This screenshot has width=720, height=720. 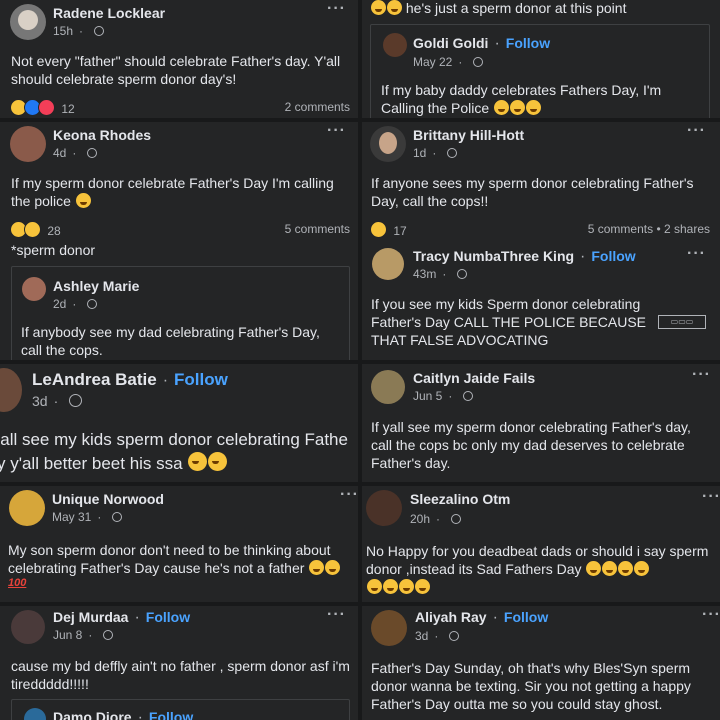 I want to click on author-name: Tracy NumbaThree King, so click(x=493, y=256).